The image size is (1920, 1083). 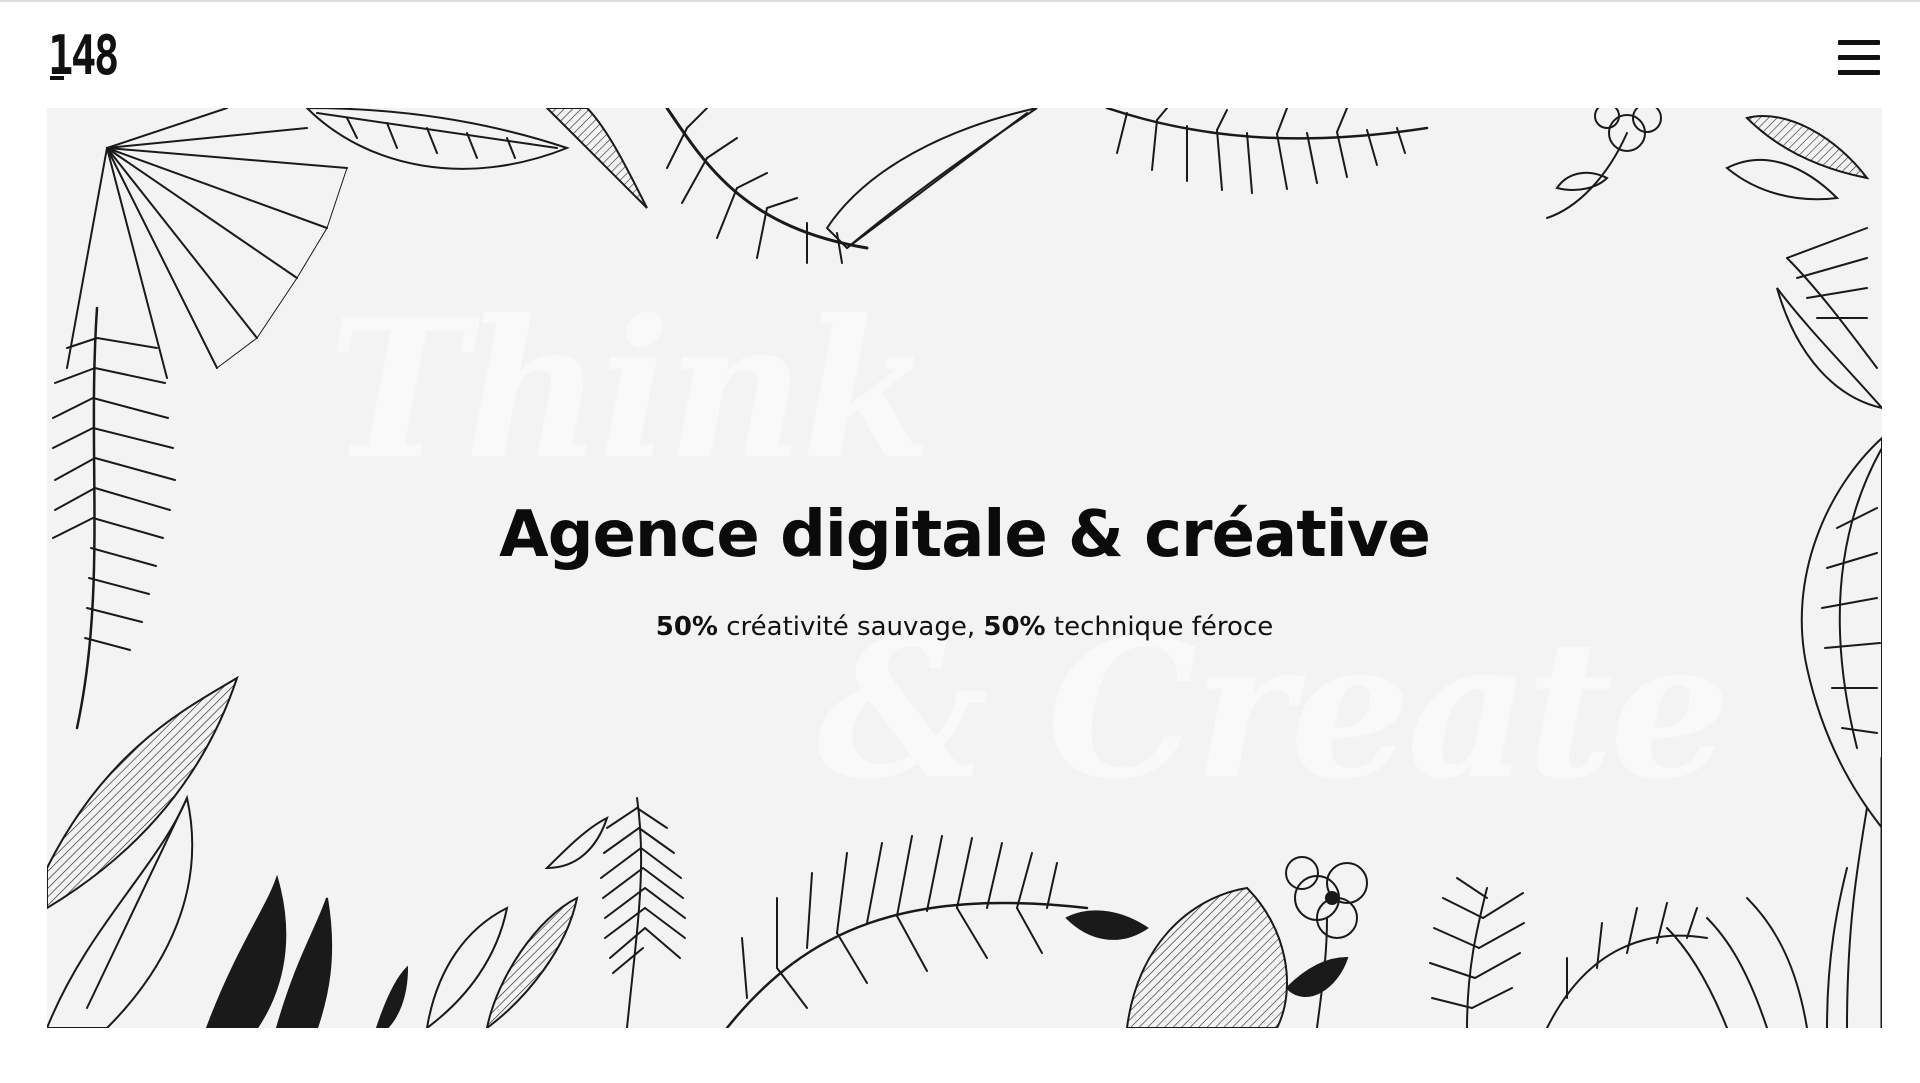 I want to click on hibiscus-flower-bottom, so click(x=1326, y=942).